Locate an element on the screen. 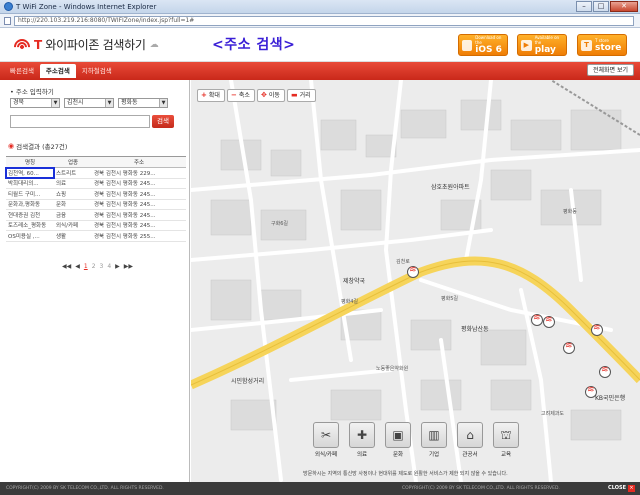 Image resolution: width=640 pixels, height=495 pixels. category-food-cafe: ✂ 외식/카페 is located at coordinates (326, 440).